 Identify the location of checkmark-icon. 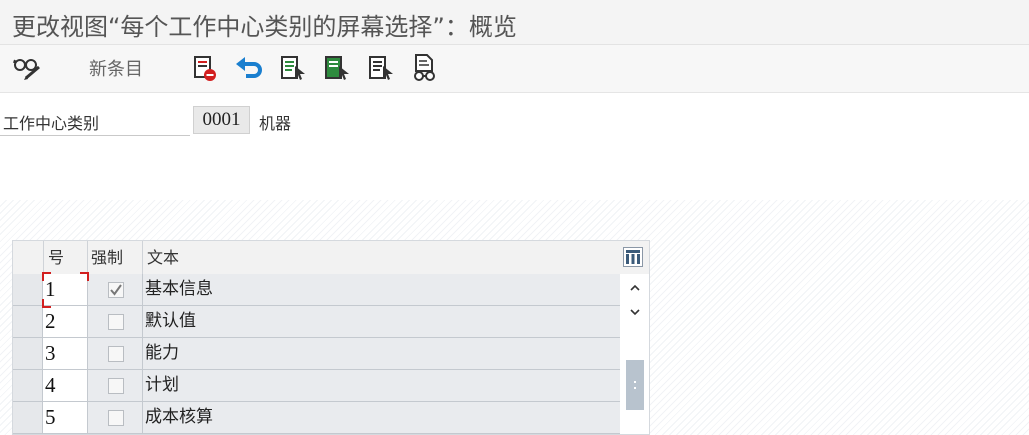
(116, 290).